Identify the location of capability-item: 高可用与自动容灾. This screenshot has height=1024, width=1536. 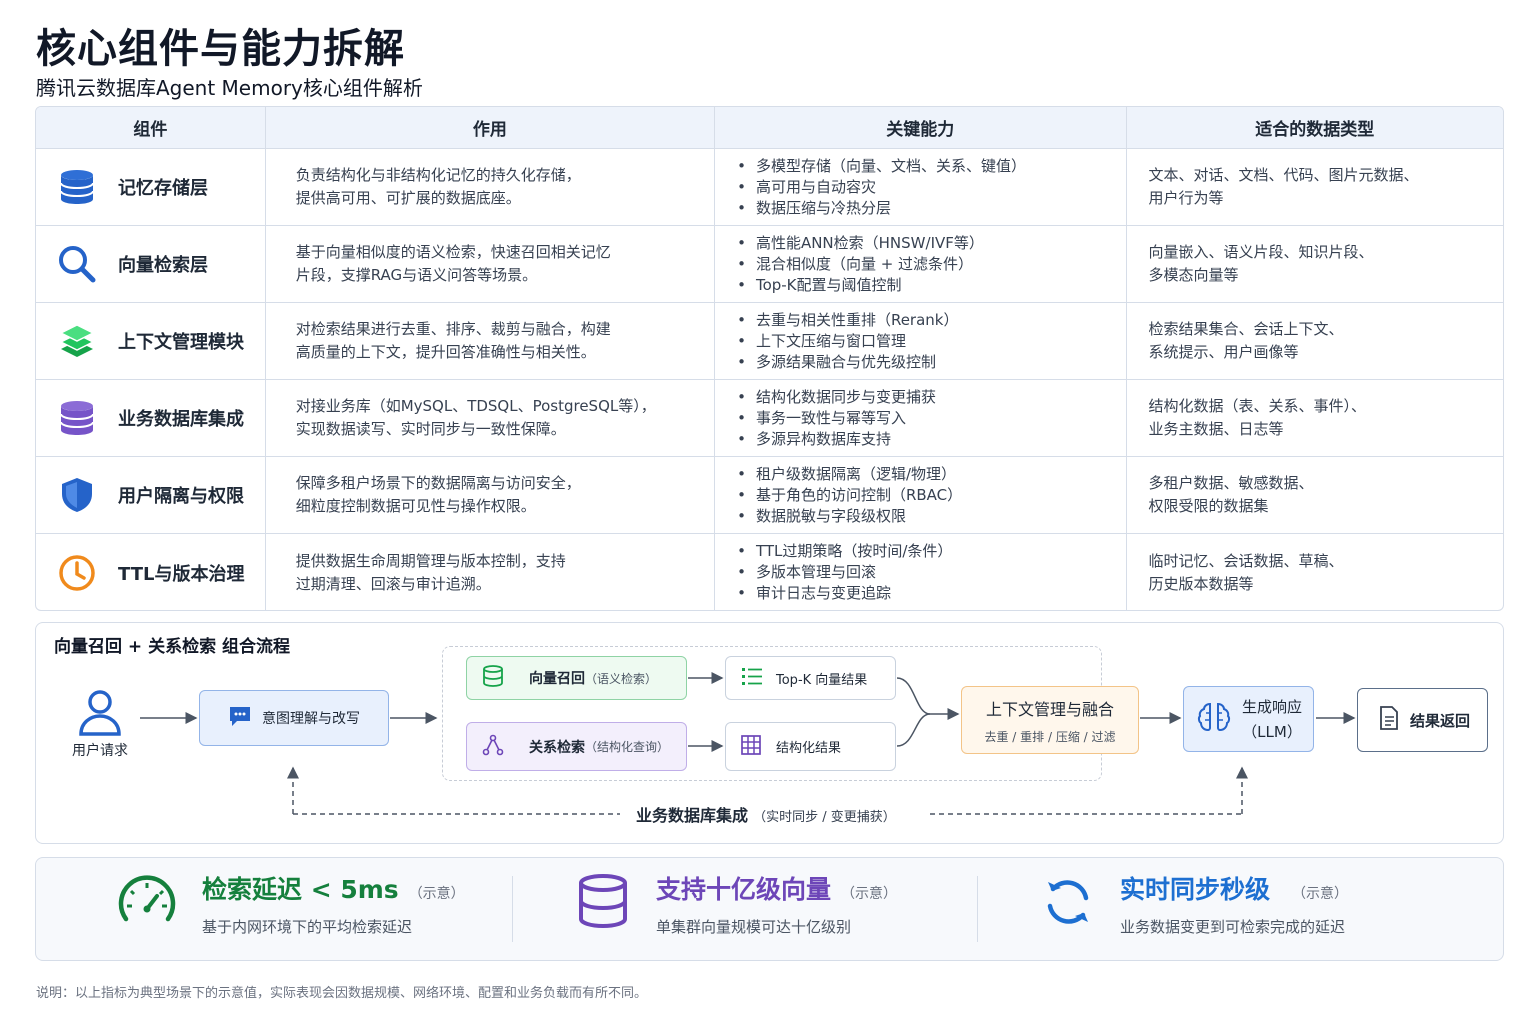
(881, 187).